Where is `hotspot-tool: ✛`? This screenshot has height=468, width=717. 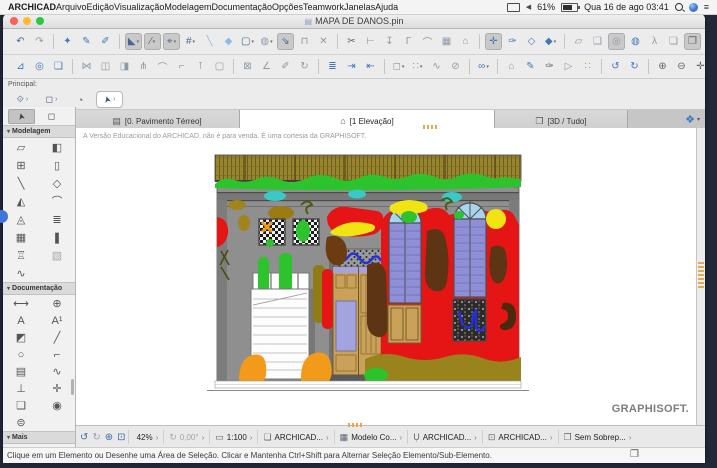
hotspot-tool: ✛ is located at coordinates (57, 388).